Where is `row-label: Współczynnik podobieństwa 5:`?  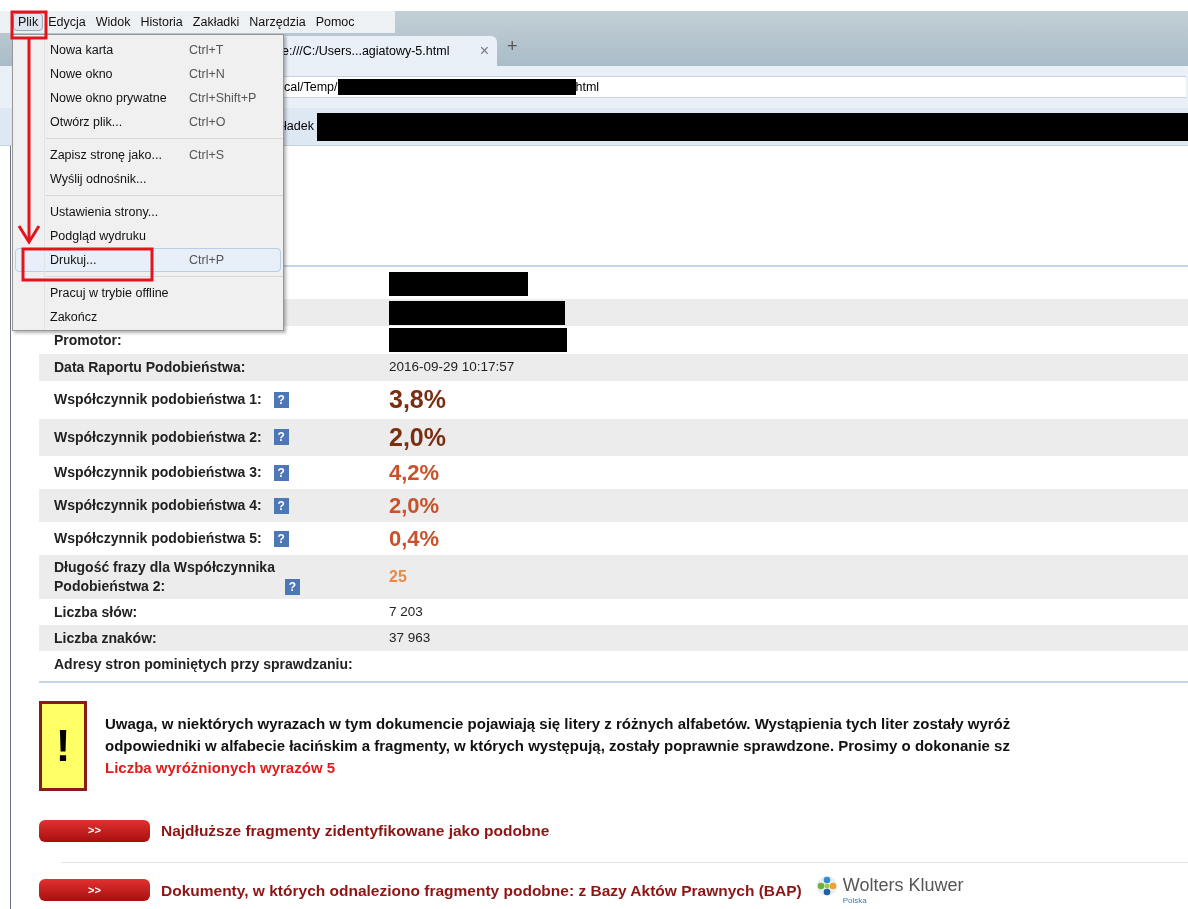 row-label: Współczynnik podobieństwa 5: is located at coordinates (158, 538).